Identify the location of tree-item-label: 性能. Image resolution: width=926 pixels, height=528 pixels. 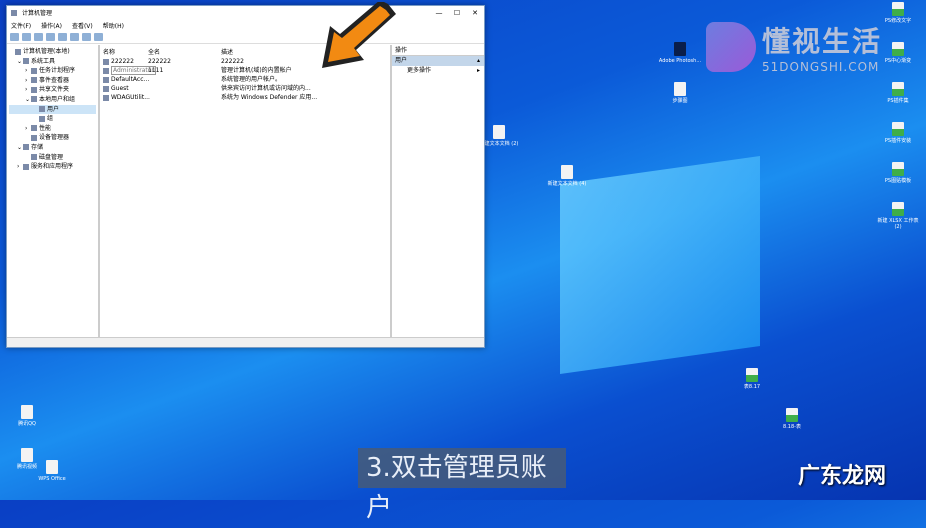
(45, 128).